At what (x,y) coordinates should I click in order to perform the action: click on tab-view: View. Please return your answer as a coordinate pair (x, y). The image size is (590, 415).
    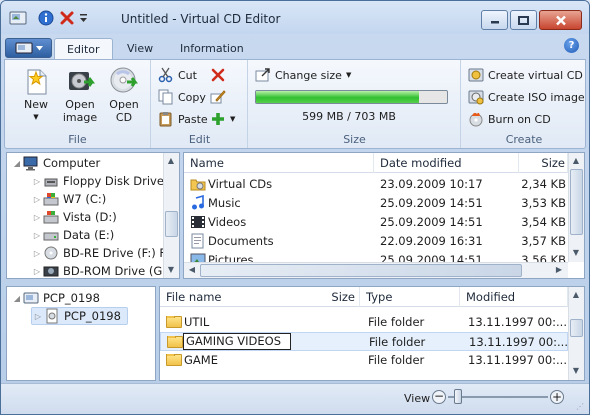
    Looking at the image, I should click on (140, 49).